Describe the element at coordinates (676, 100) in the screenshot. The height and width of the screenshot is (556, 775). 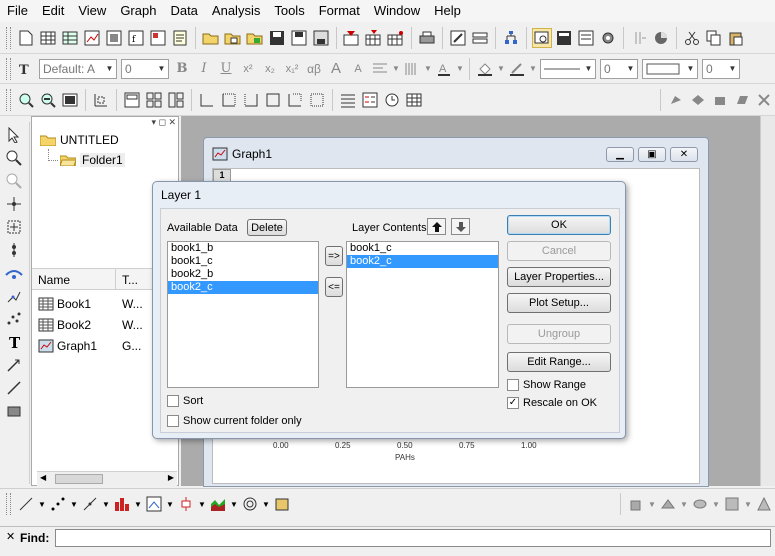
I see `3d-rotate-icon` at that location.